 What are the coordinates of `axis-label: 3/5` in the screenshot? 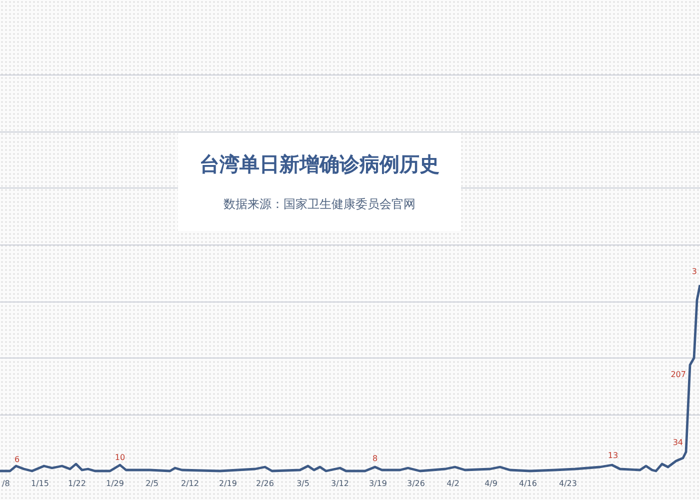 It's located at (303, 483).